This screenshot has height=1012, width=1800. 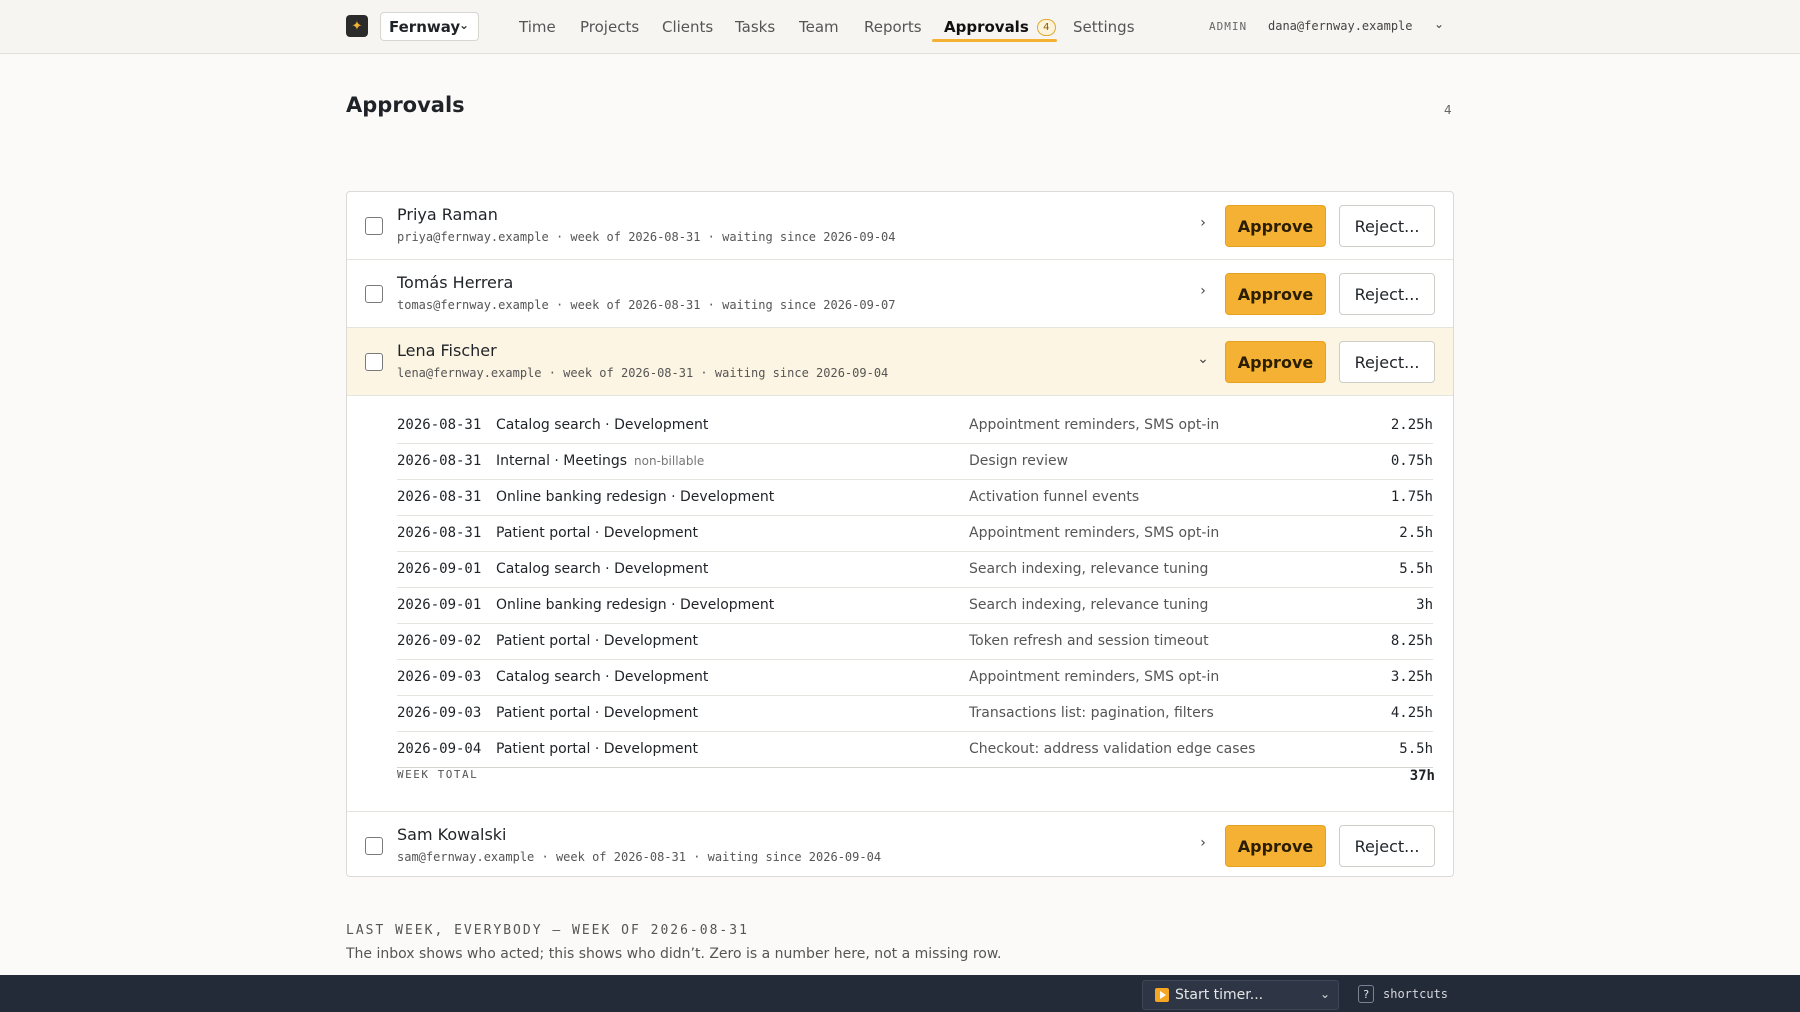 I want to click on keyboard-shortcut-icon: ?, so click(x=1366, y=994).